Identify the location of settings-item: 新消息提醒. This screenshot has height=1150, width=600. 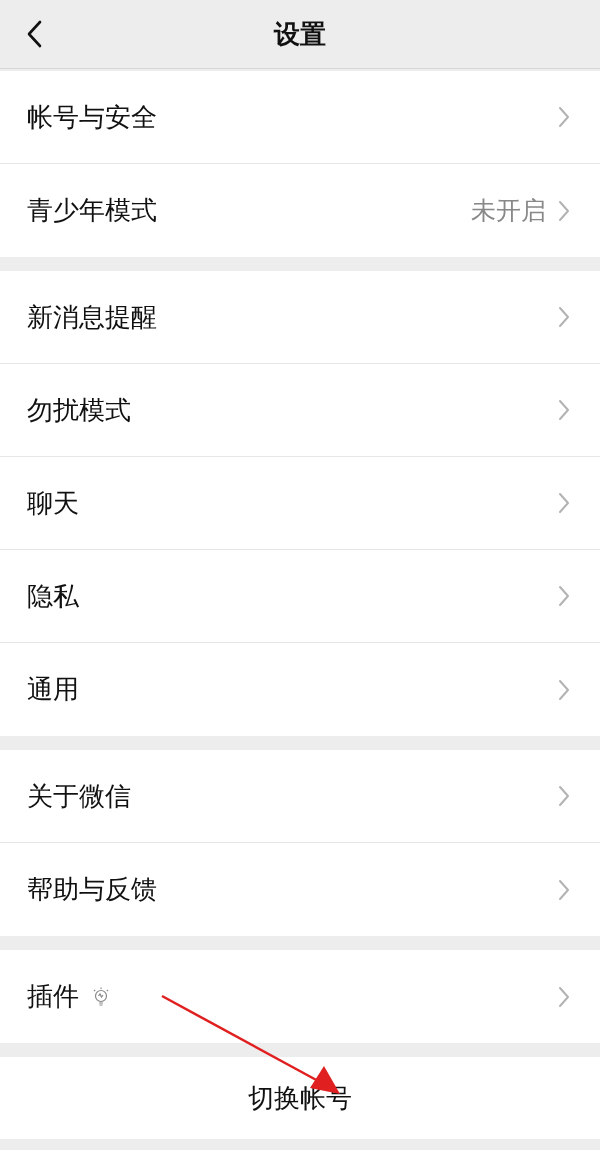
(300, 317).